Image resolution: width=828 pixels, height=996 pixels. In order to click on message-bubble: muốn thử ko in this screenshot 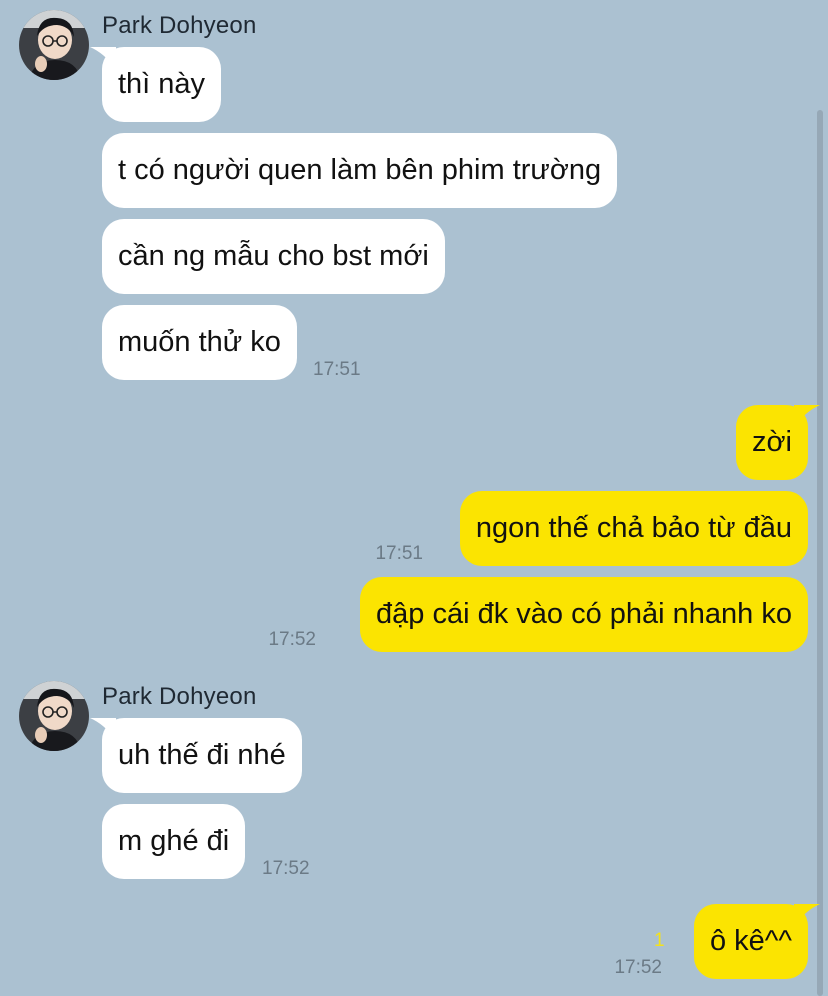, I will do `click(199, 342)`.